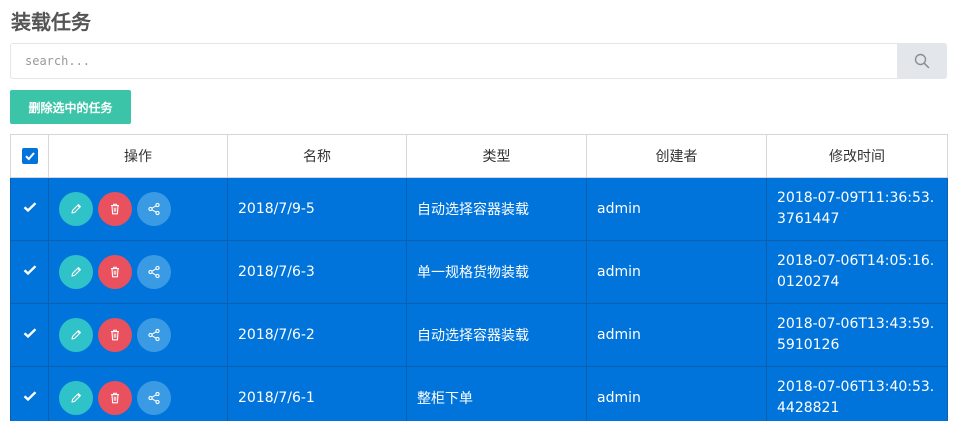 The image size is (954, 421). I want to click on modified-time: 2018-07-06T14:05:16.0120274, so click(856, 271).